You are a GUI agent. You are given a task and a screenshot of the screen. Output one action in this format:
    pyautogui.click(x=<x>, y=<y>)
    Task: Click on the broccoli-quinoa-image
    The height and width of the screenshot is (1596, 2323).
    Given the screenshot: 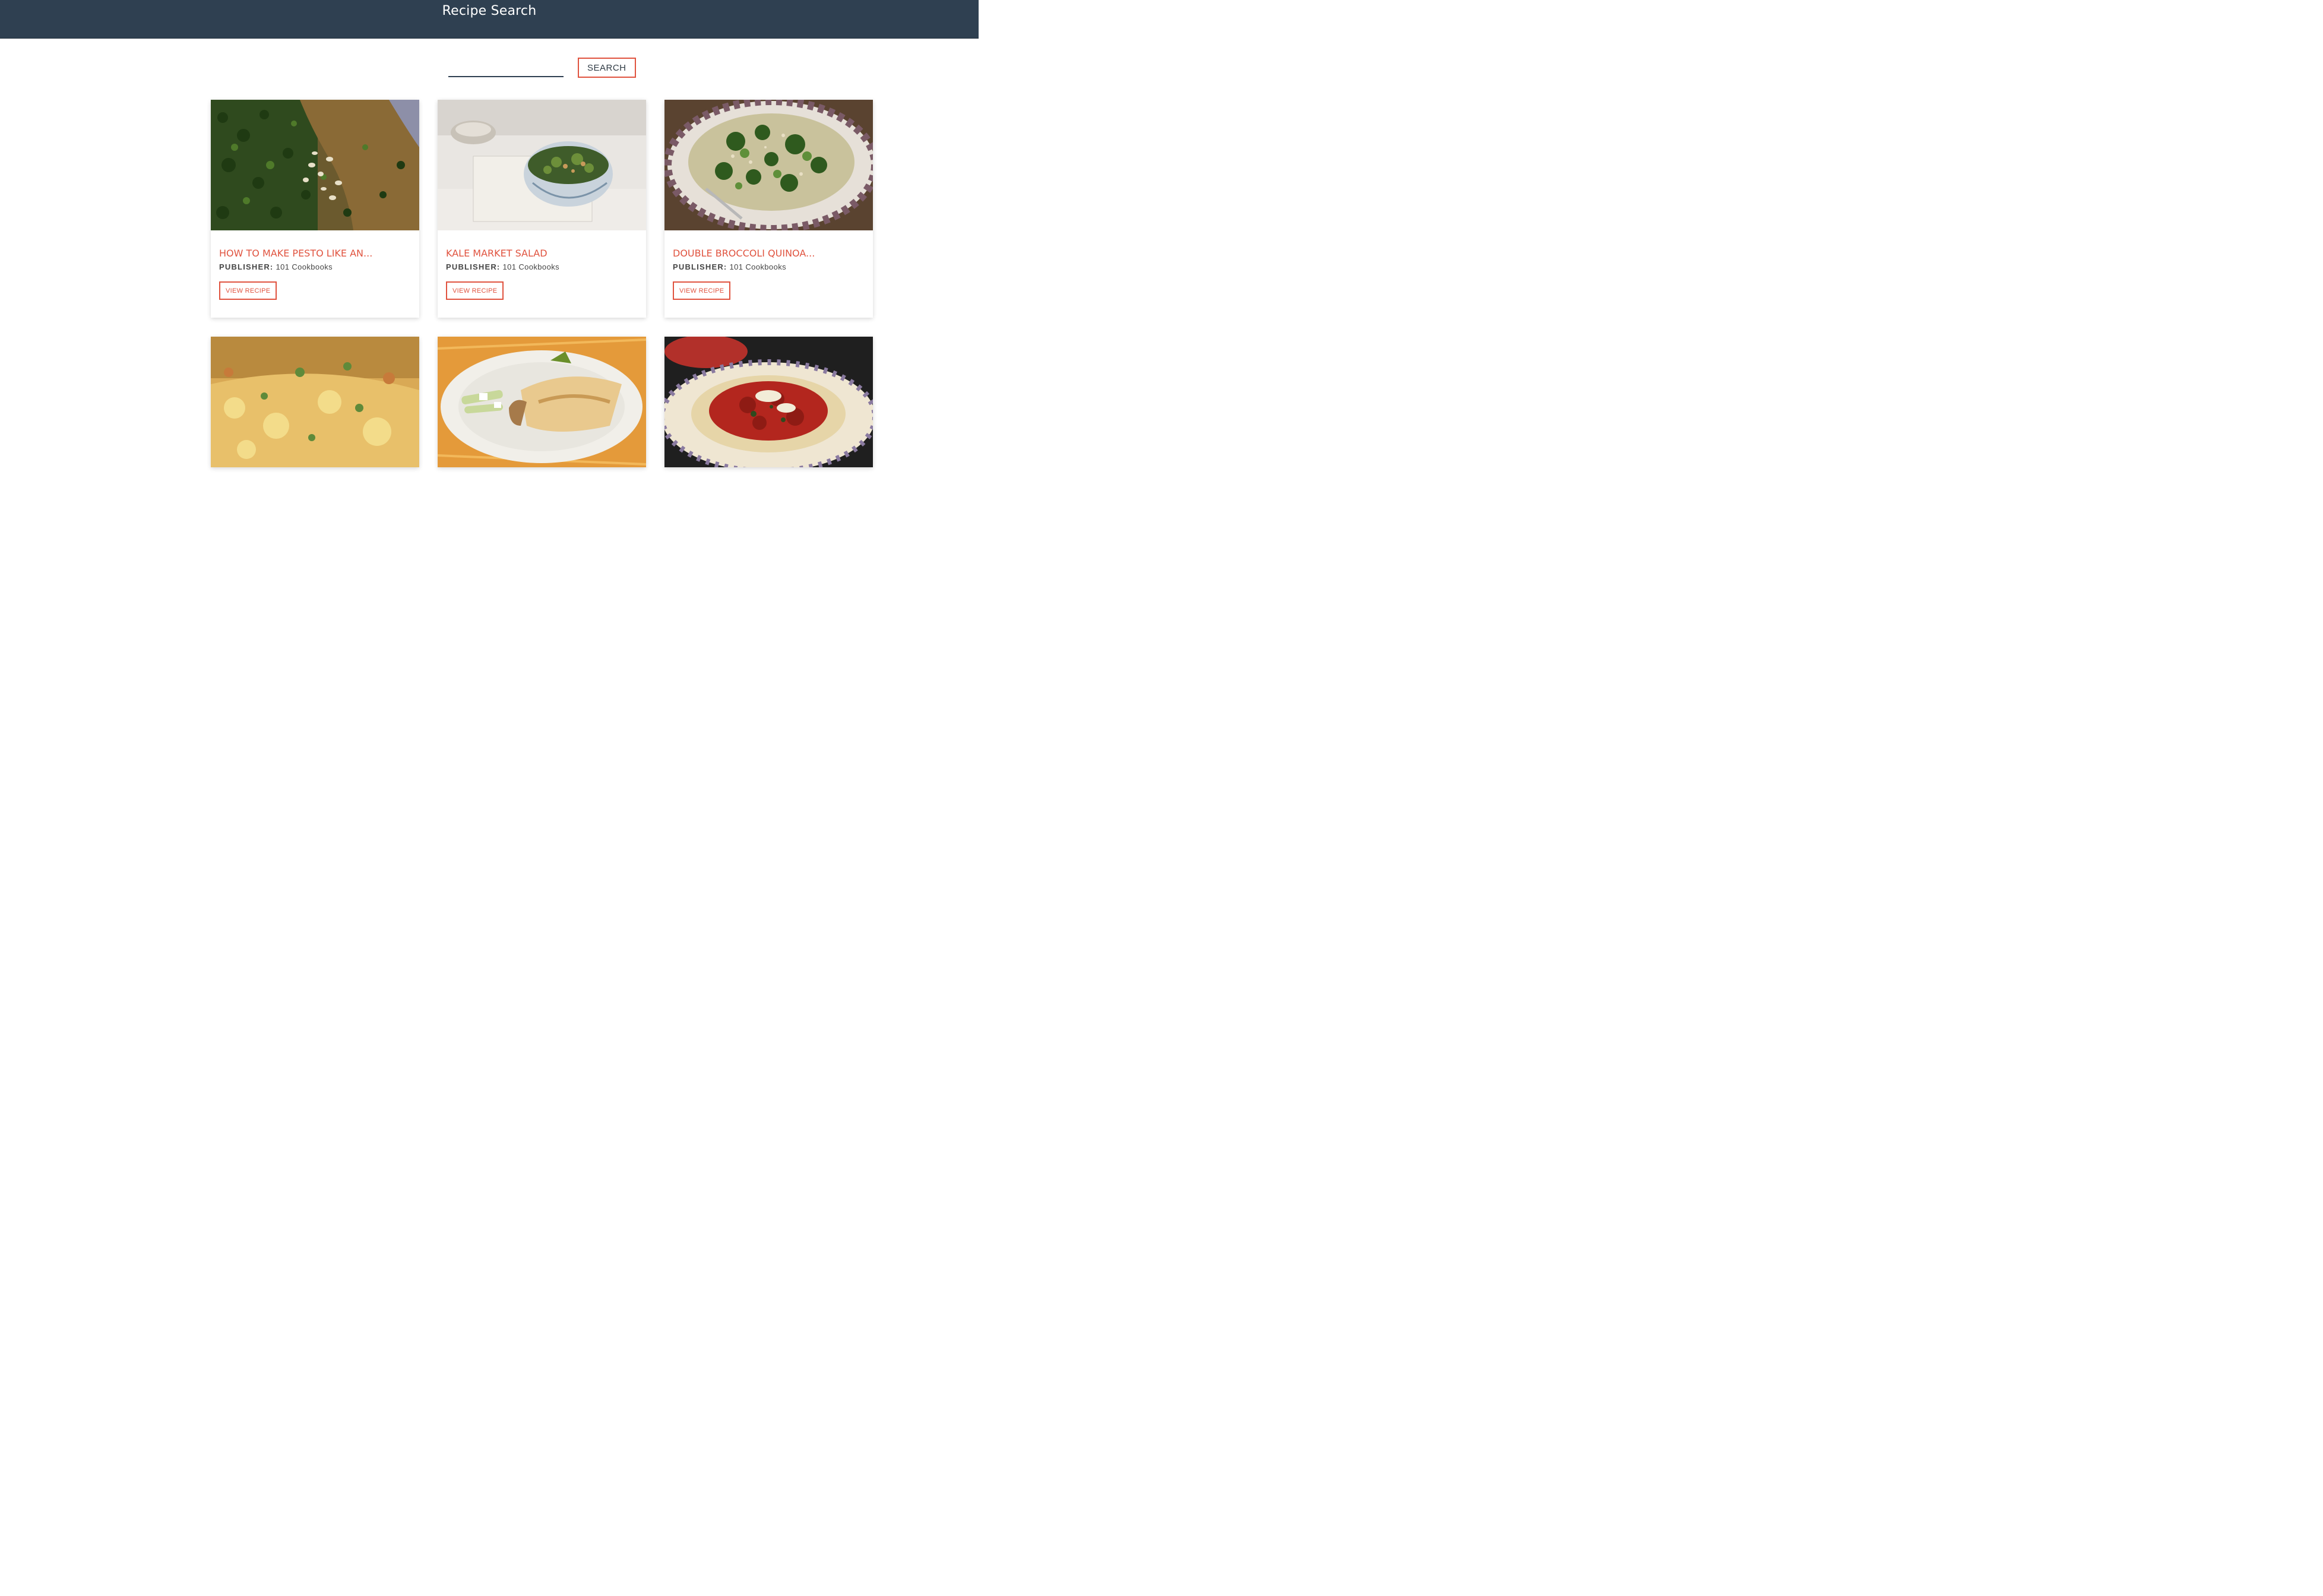 What is the action you would take?
    pyautogui.click(x=768, y=165)
    